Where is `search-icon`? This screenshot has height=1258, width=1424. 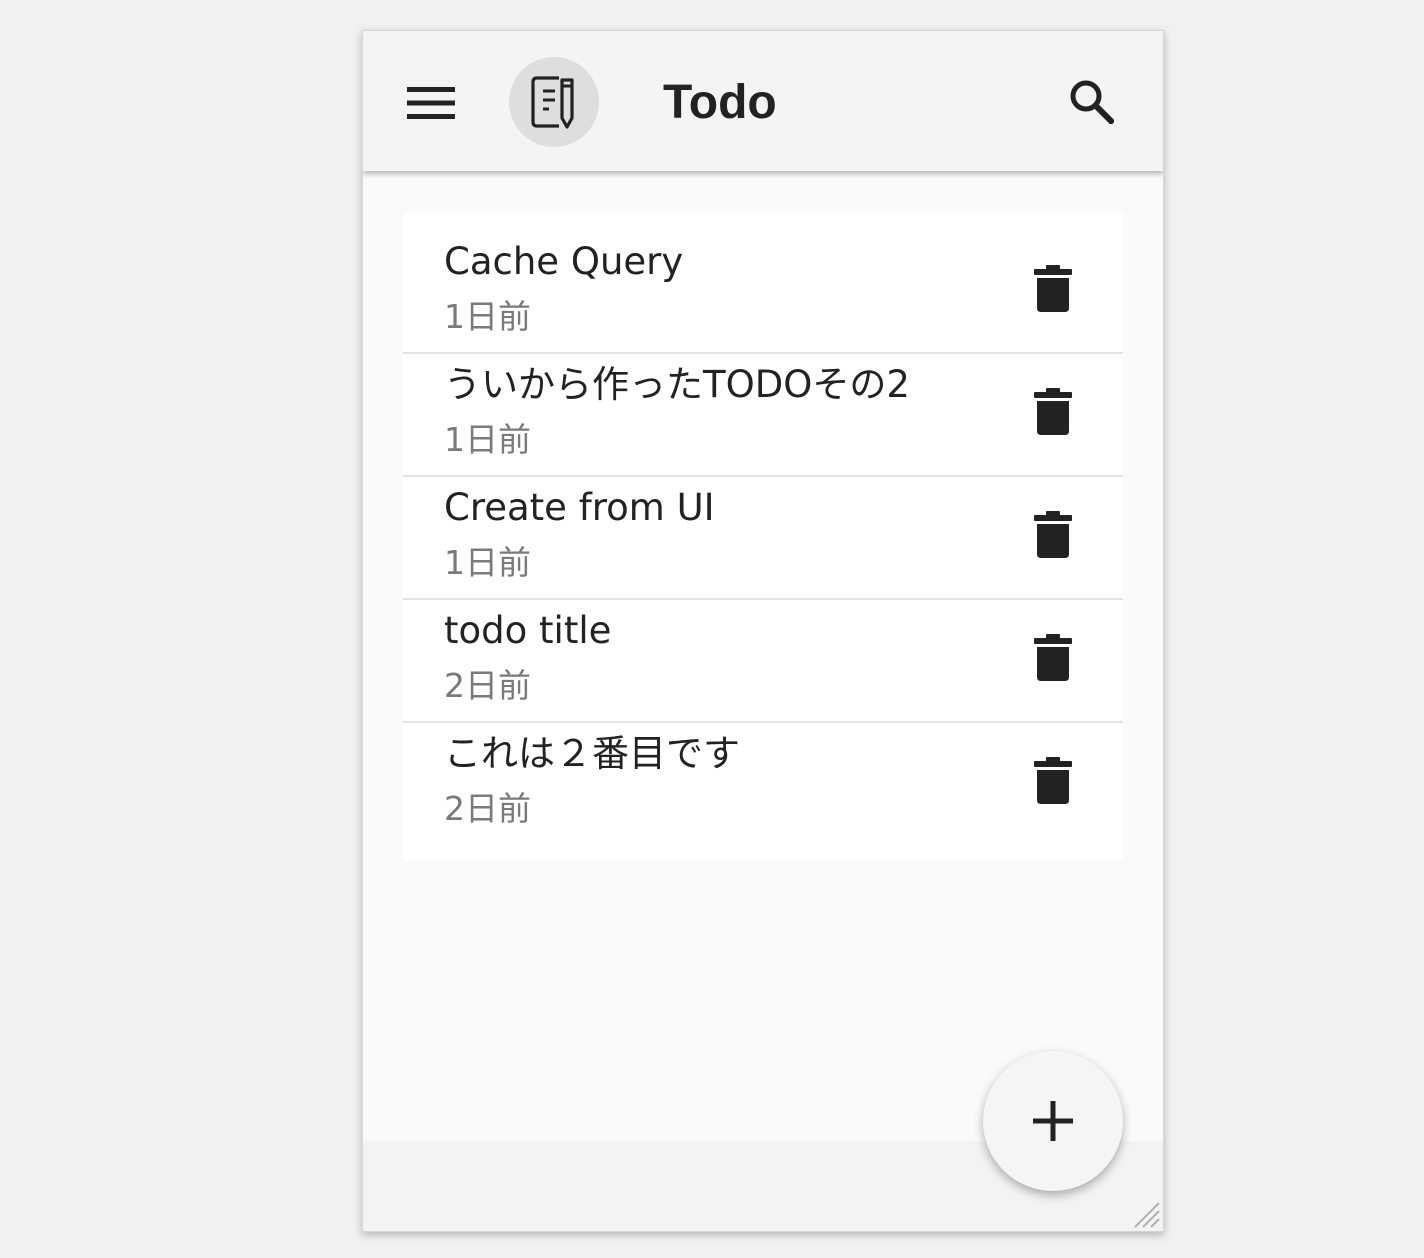
search-icon is located at coordinates (1092, 102).